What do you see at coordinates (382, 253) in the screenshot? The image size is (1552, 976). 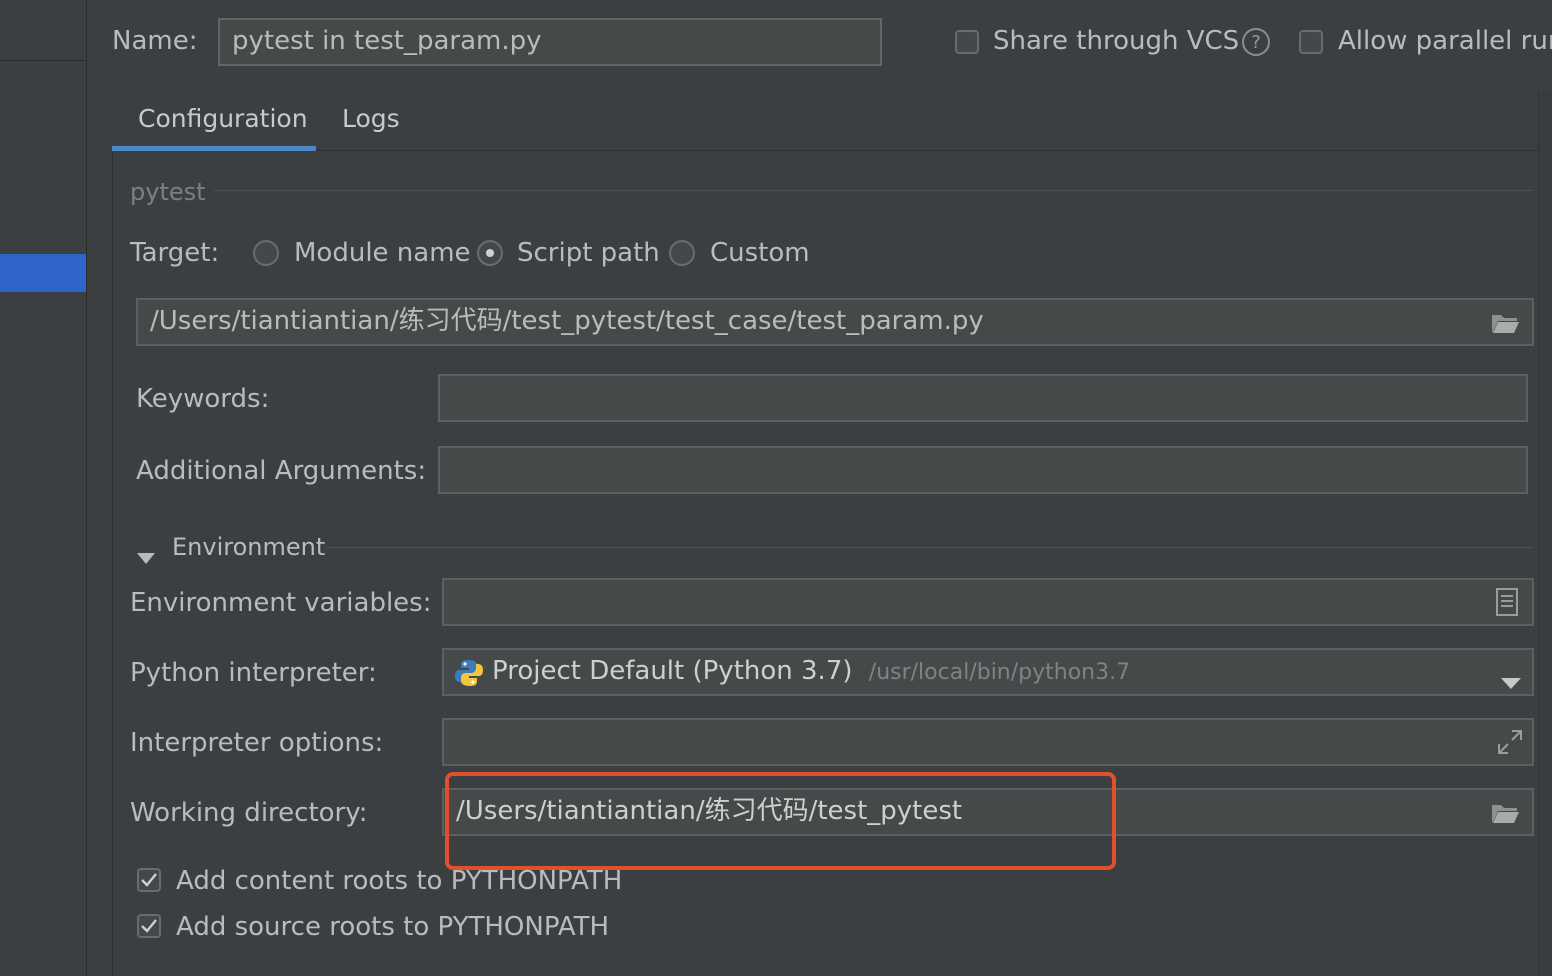 I see `radio-module-name-label: Module name` at bounding box center [382, 253].